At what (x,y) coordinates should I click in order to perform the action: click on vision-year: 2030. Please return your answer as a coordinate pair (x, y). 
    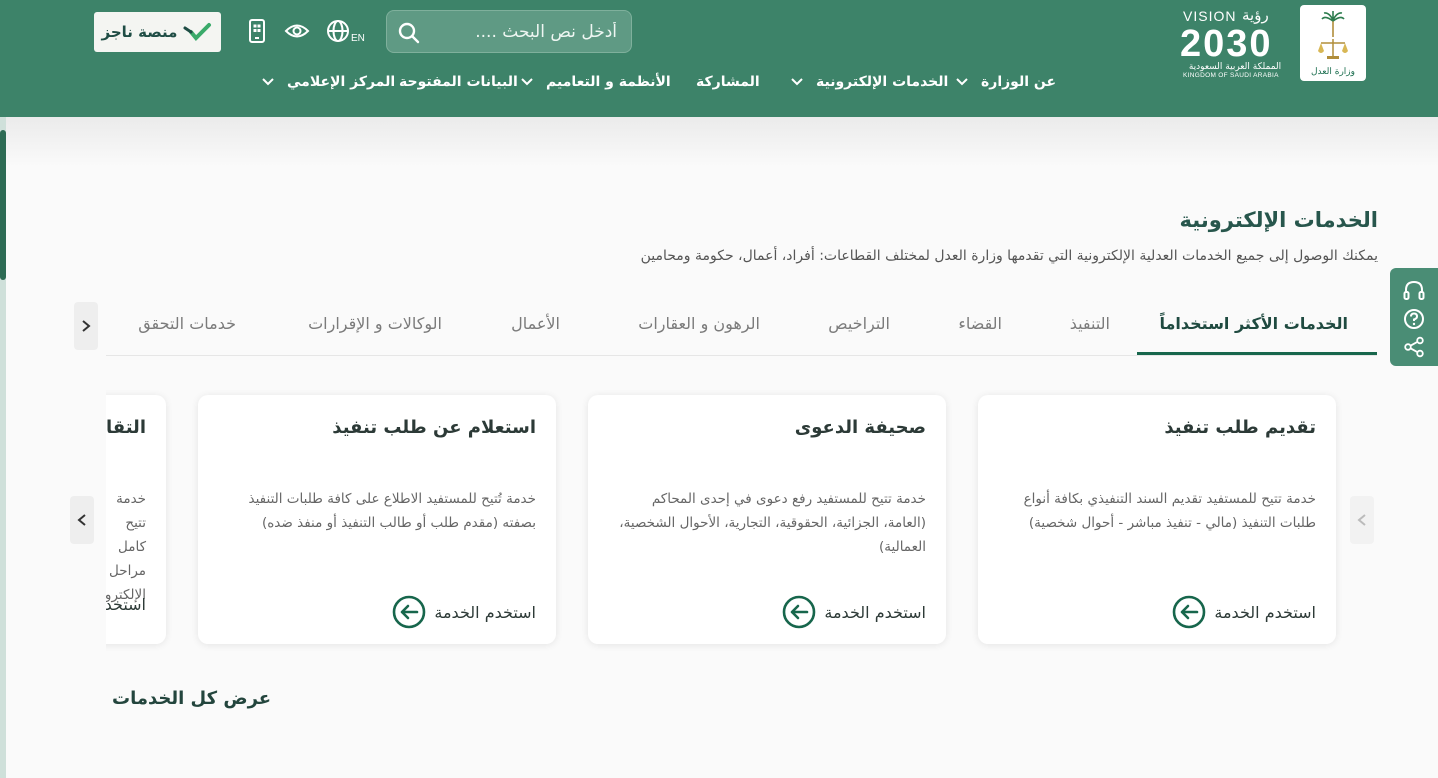
    Looking at the image, I should click on (1226, 44).